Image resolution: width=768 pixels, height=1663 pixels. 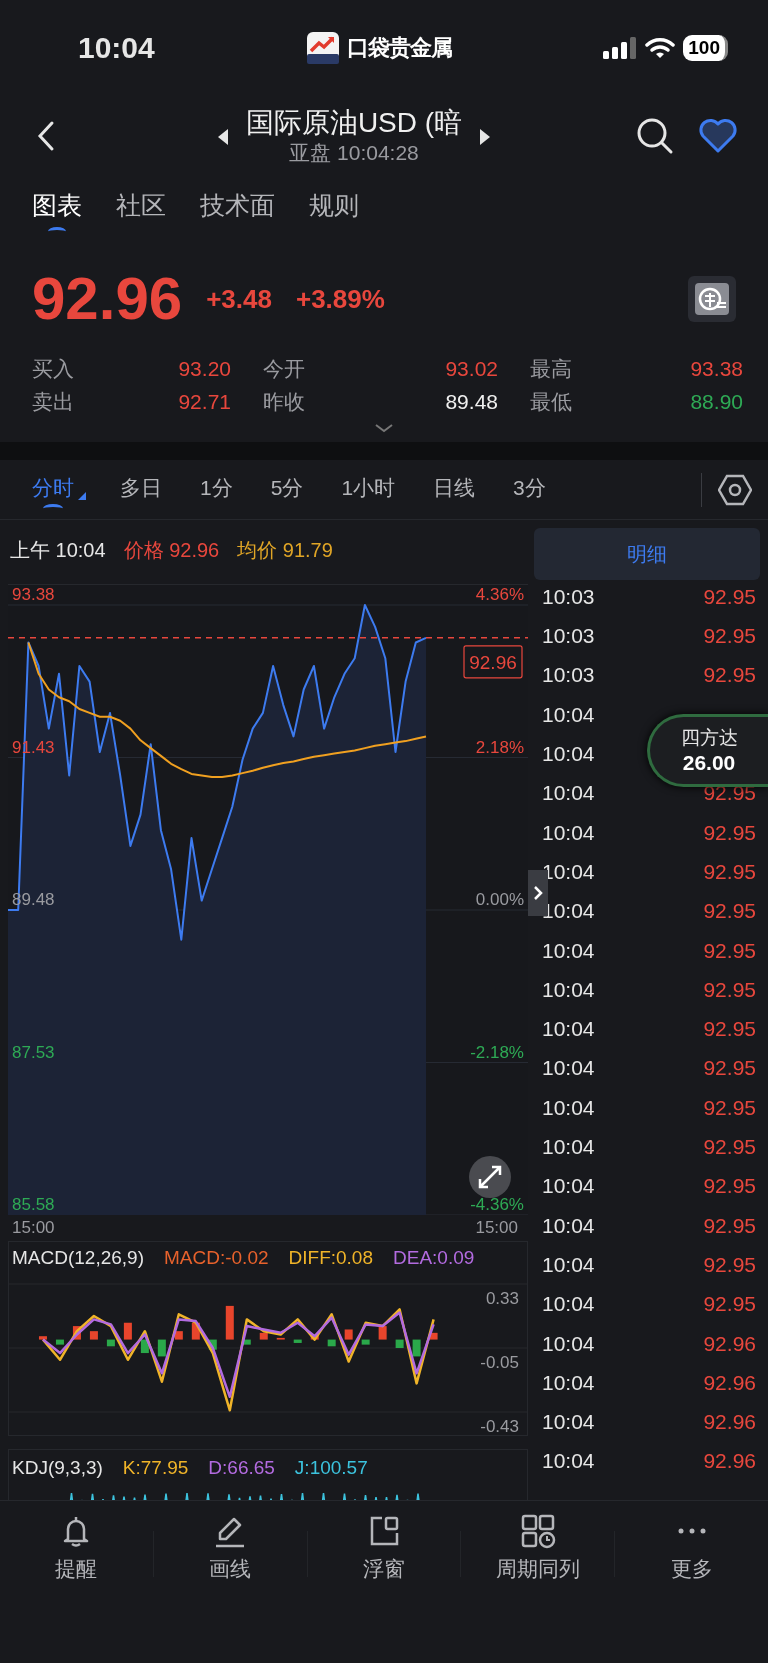 I want to click on battery-indicator: 100, so click(x=705, y=47).